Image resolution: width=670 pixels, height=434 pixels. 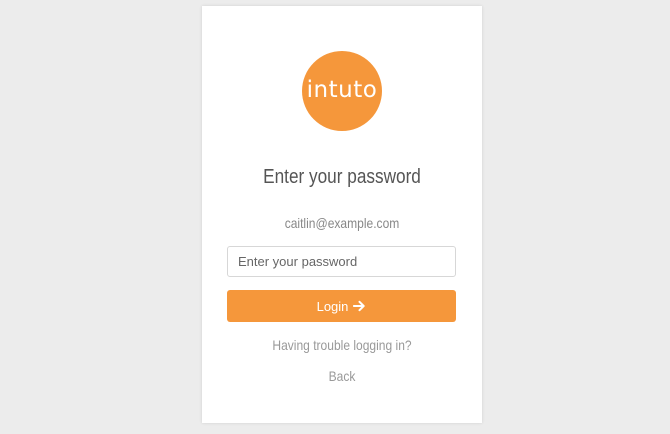 What do you see at coordinates (342, 345) in the screenshot?
I see `trouble-logging-in-link: Having trouble logging in?` at bounding box center [342, 345].